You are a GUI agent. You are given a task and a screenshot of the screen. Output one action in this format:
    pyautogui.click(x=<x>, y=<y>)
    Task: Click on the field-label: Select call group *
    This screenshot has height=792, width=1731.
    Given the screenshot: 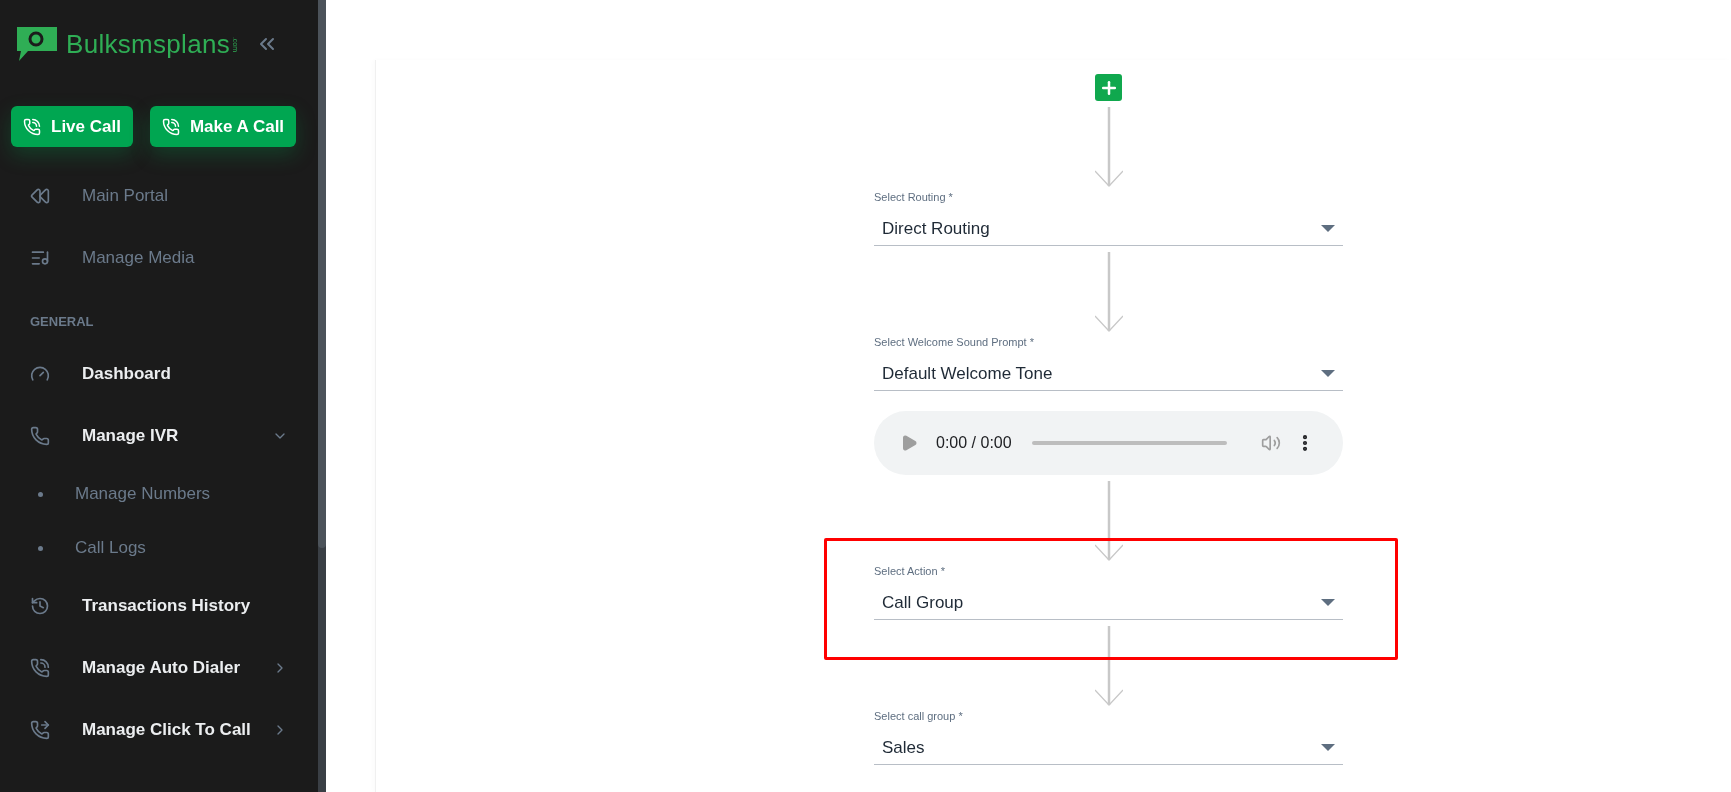 What is the action you would take?
    pyautogui.click(x=919, y=716)
    